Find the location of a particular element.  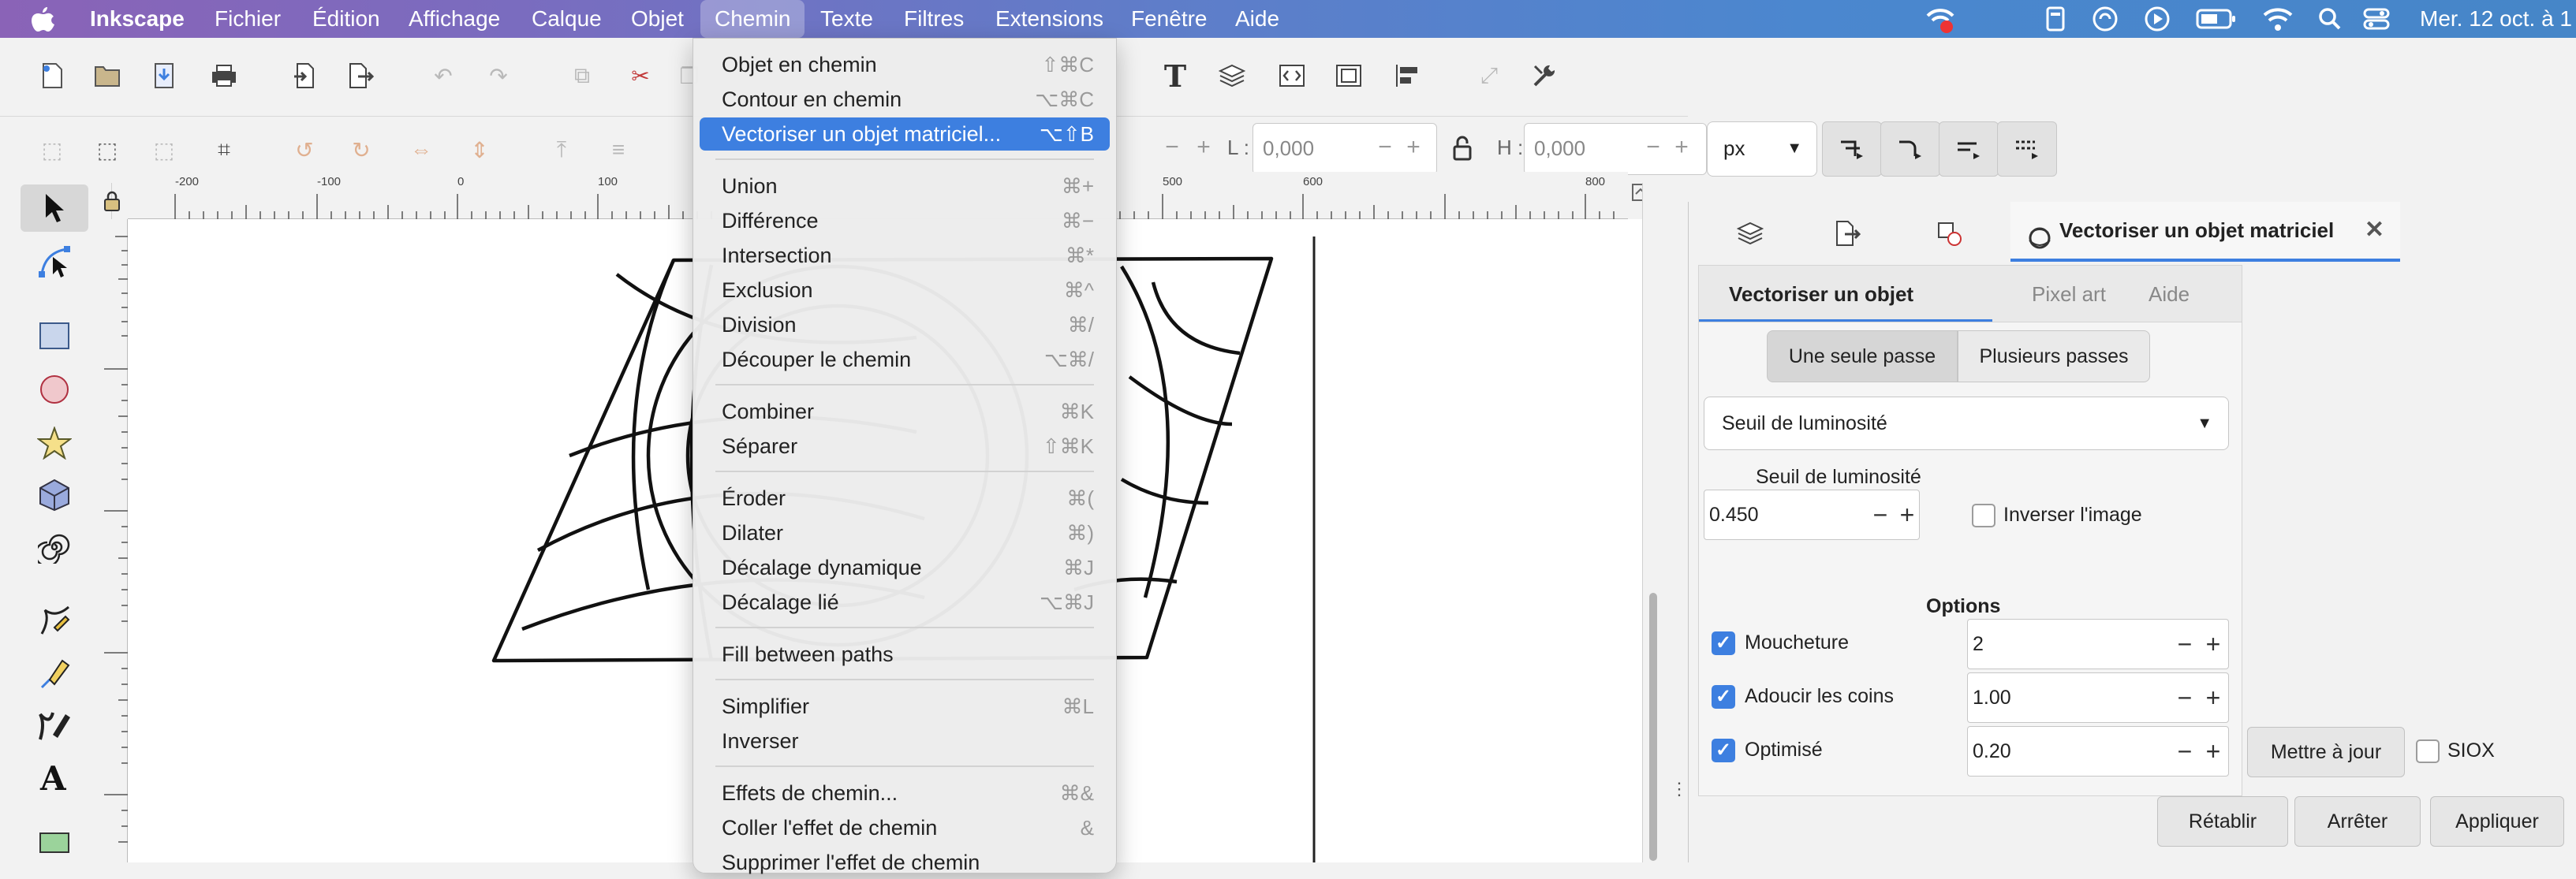

reset-button: Rétablir is located at coordinates (2222, 821).